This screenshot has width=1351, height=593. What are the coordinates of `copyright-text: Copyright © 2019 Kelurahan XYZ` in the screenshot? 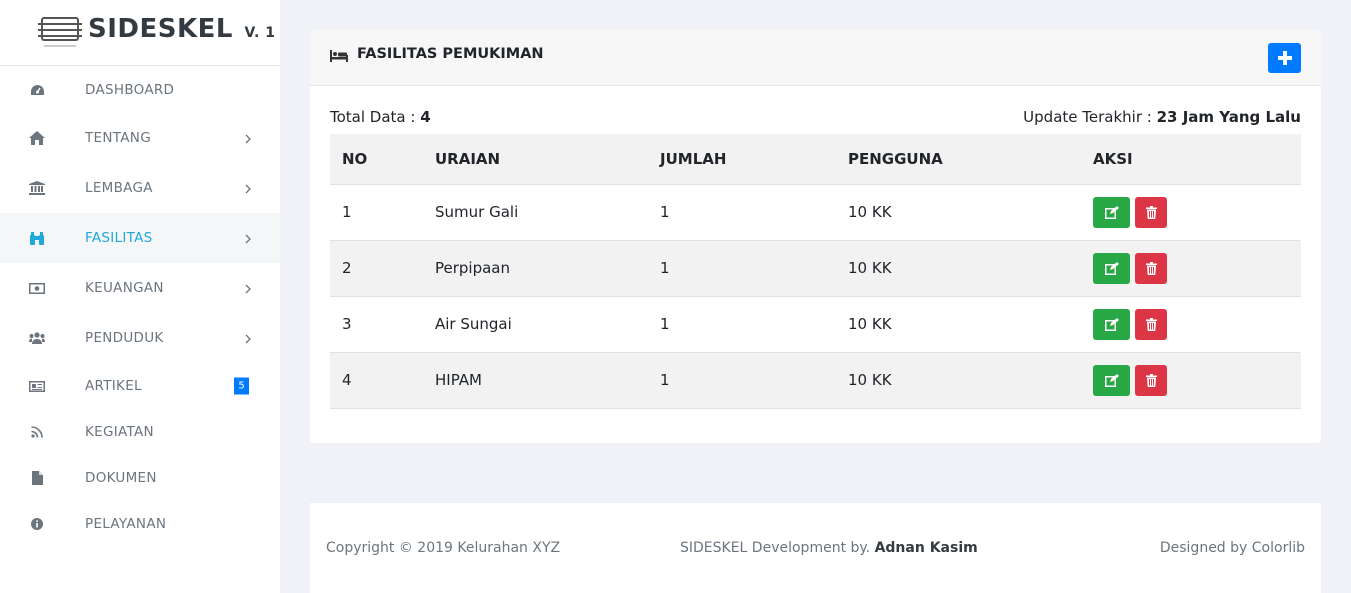 It's located at (443, 548).